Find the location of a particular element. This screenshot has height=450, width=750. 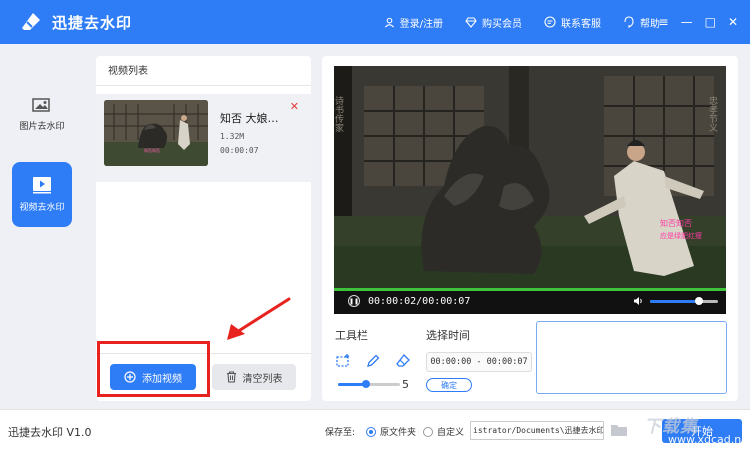

sidebar-item-label: 图片去水印 is located at coordinates (42, 127).